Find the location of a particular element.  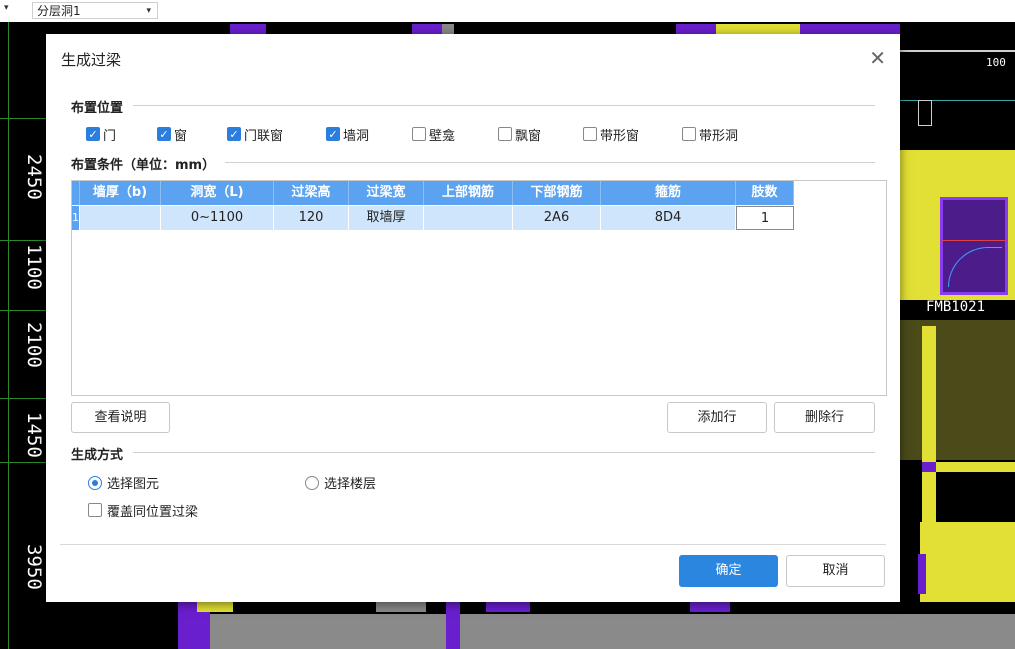

table-cell: 2A6 is located at coordinates (557, 218).